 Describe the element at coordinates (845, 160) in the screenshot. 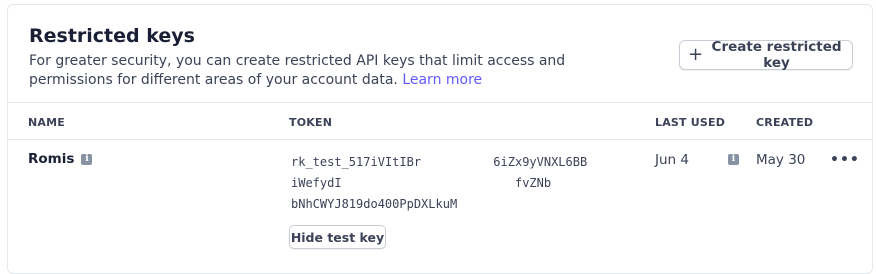

I see `more-horizontal-icon: •••` at that location.